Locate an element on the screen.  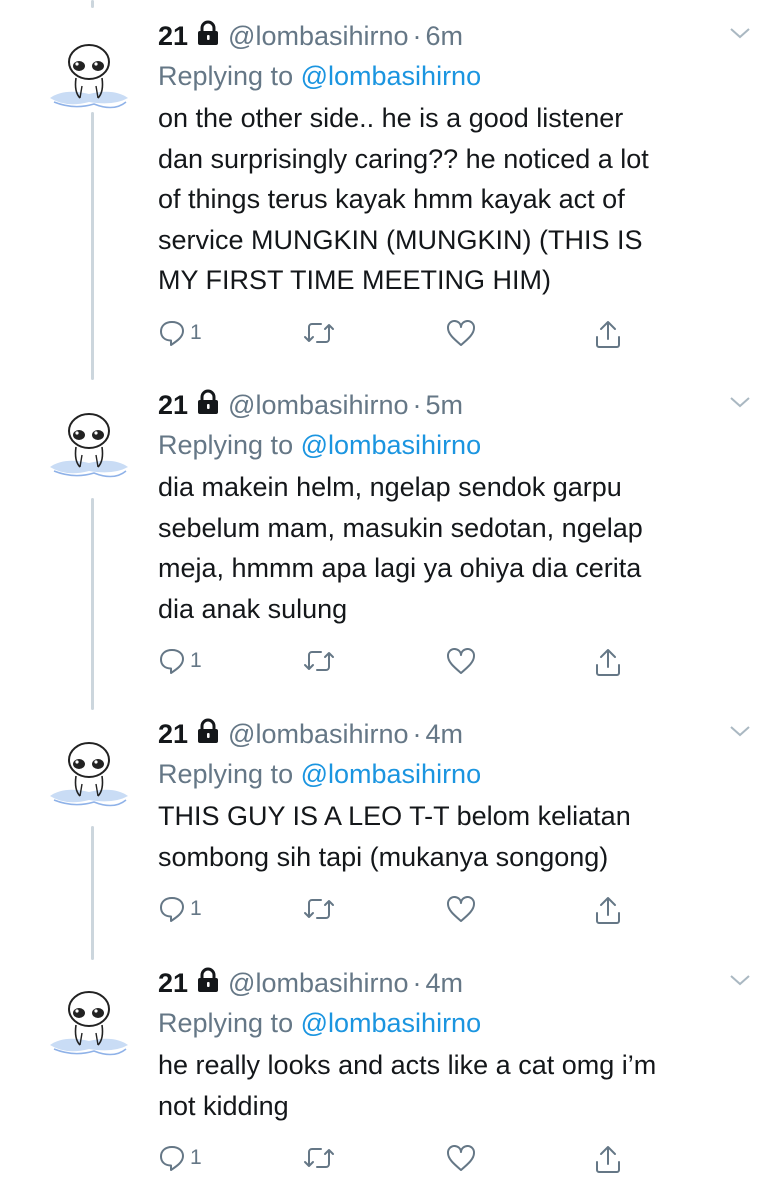
tweet-text-line: of things terus kayak hmm kayak act of is located at coordinates (391, 199).